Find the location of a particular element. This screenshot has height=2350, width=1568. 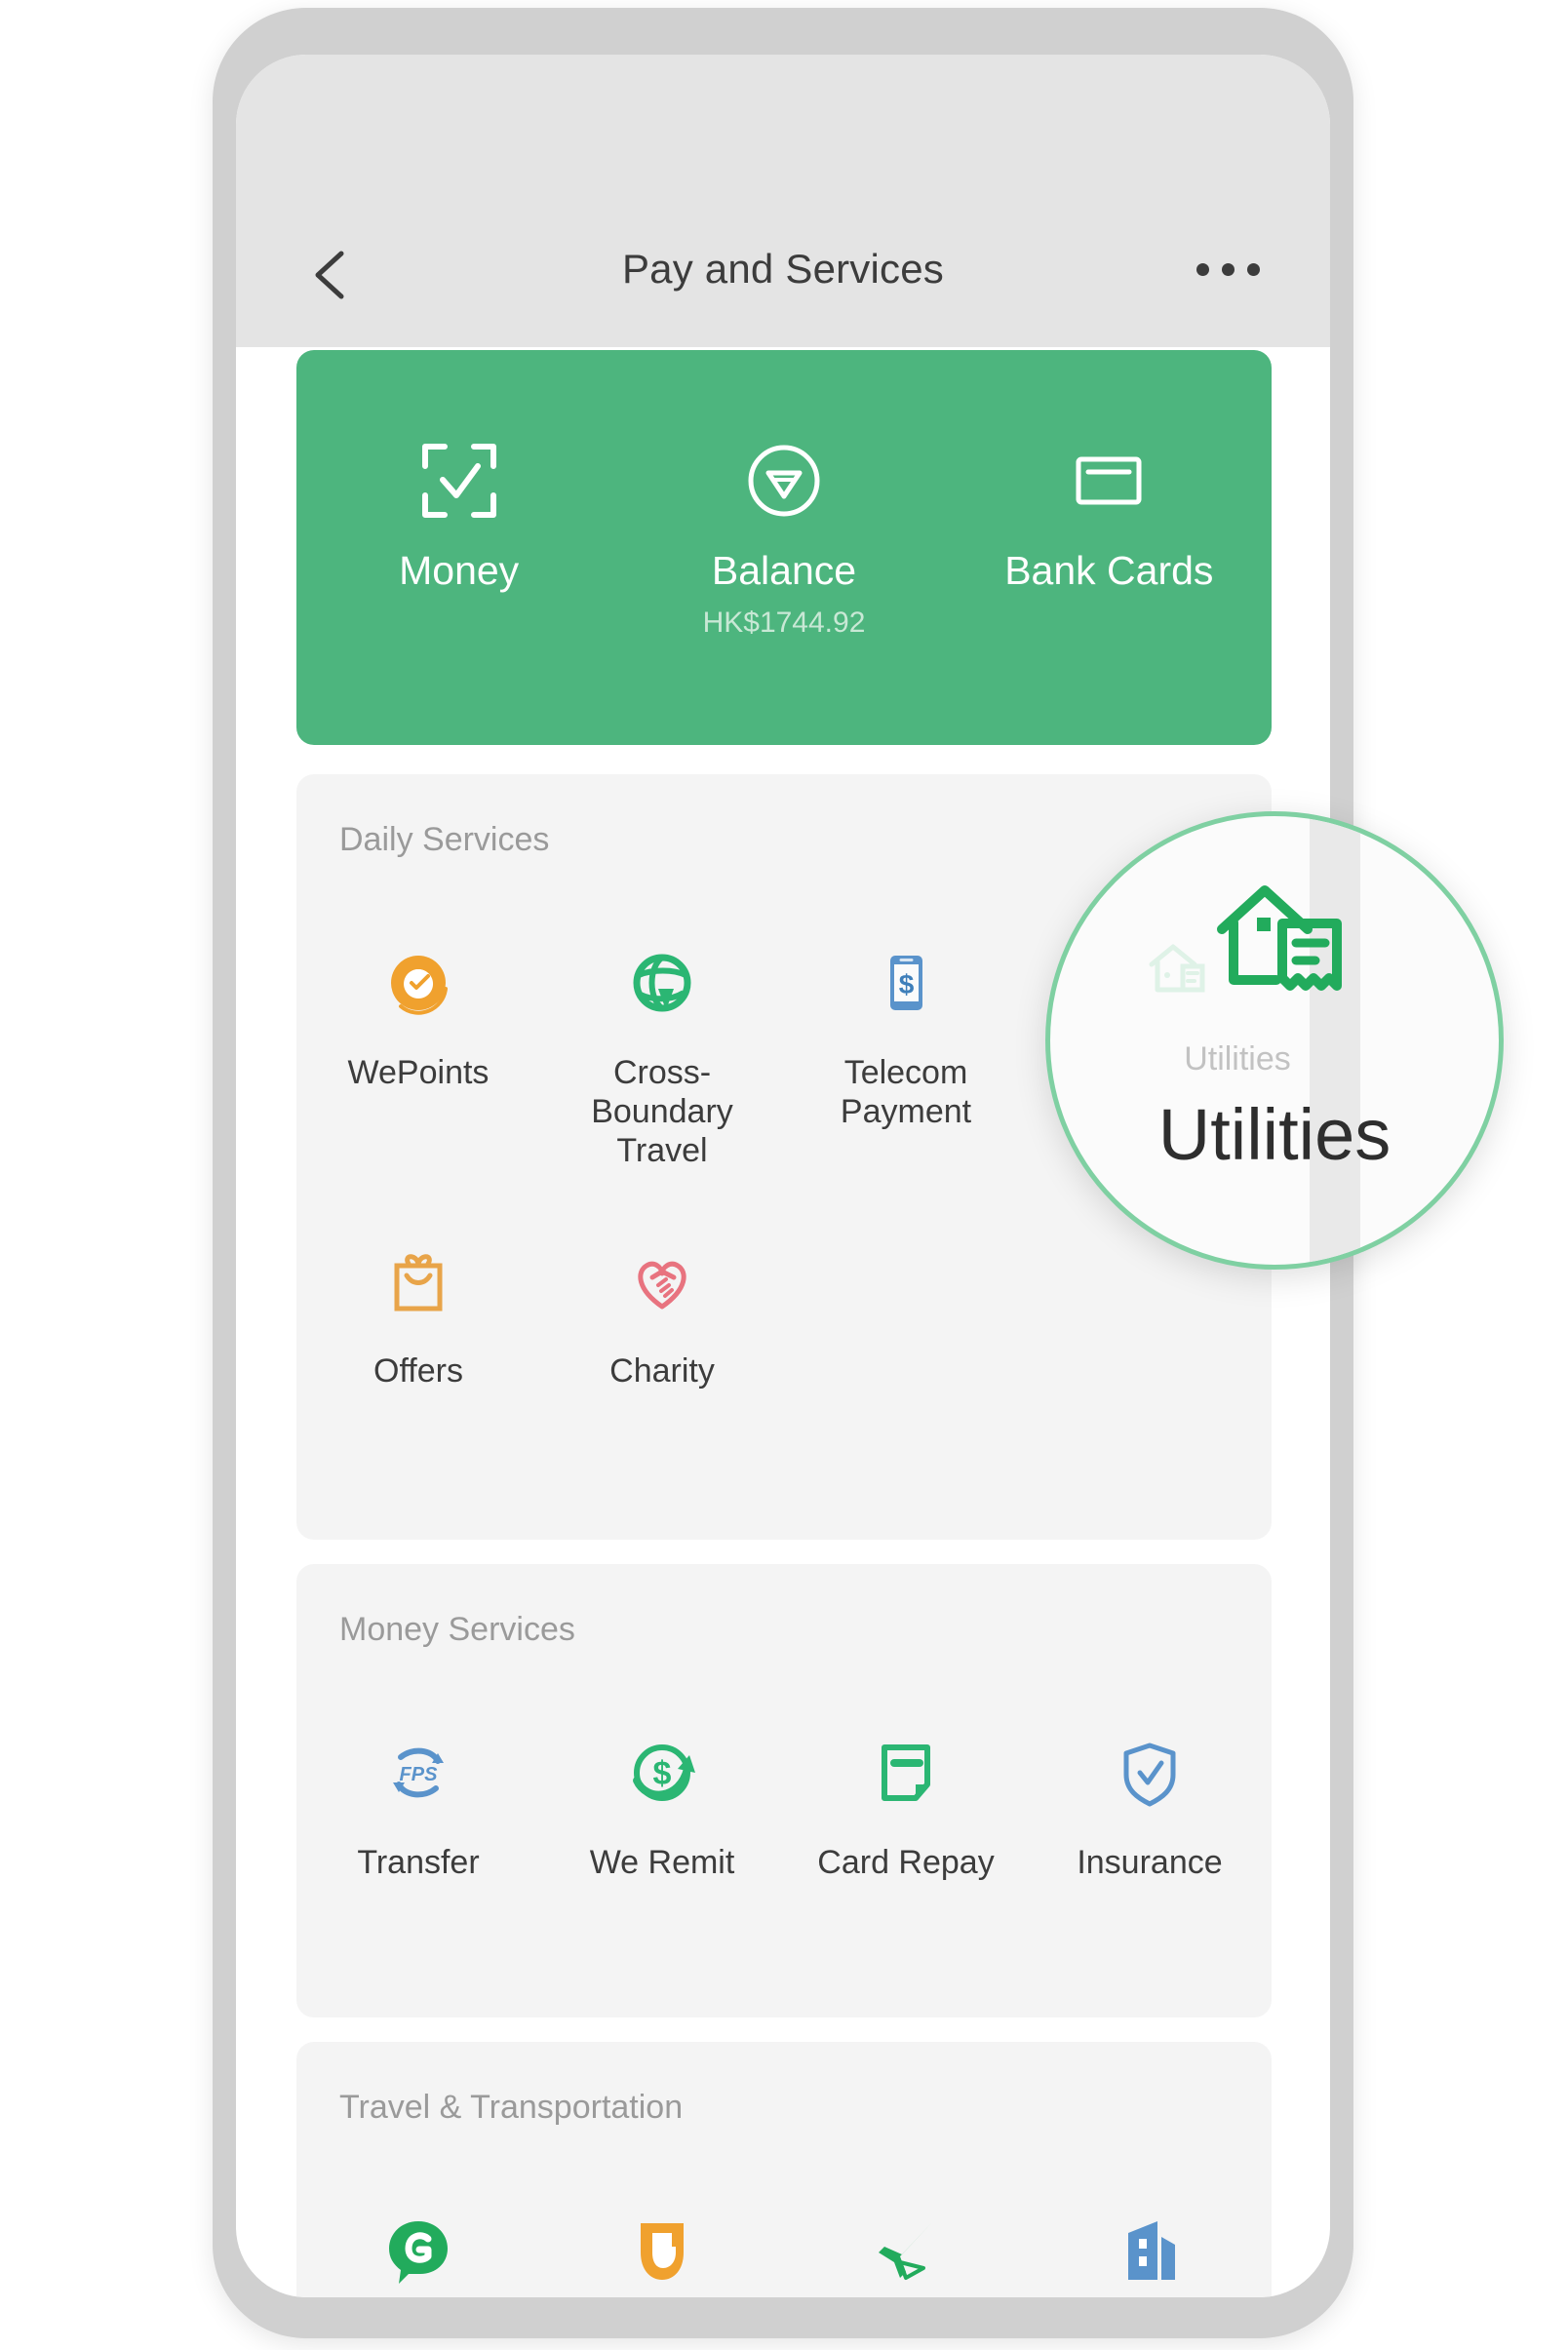

service-item-telecom-payment: $ Telecom Payment is located at coordinates (906, 1055).